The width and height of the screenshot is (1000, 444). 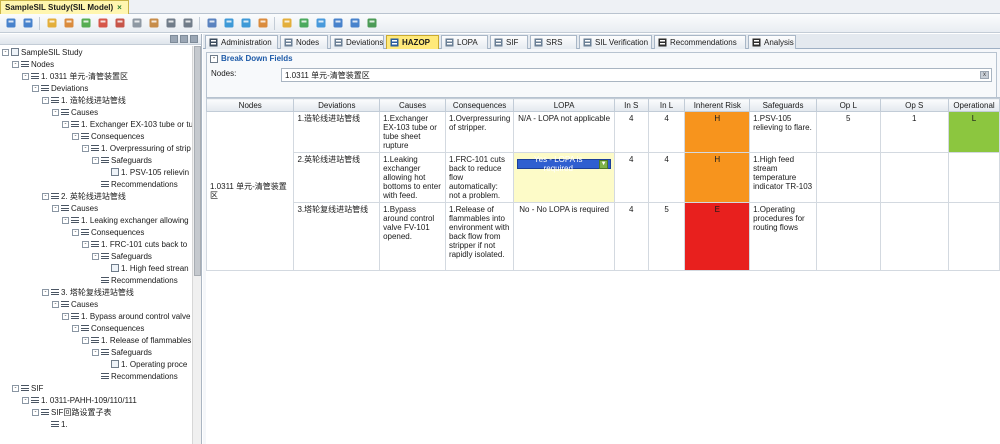 I want to click on tree-node: - 1. Bypass around control valve, so click(x=126, y=316).